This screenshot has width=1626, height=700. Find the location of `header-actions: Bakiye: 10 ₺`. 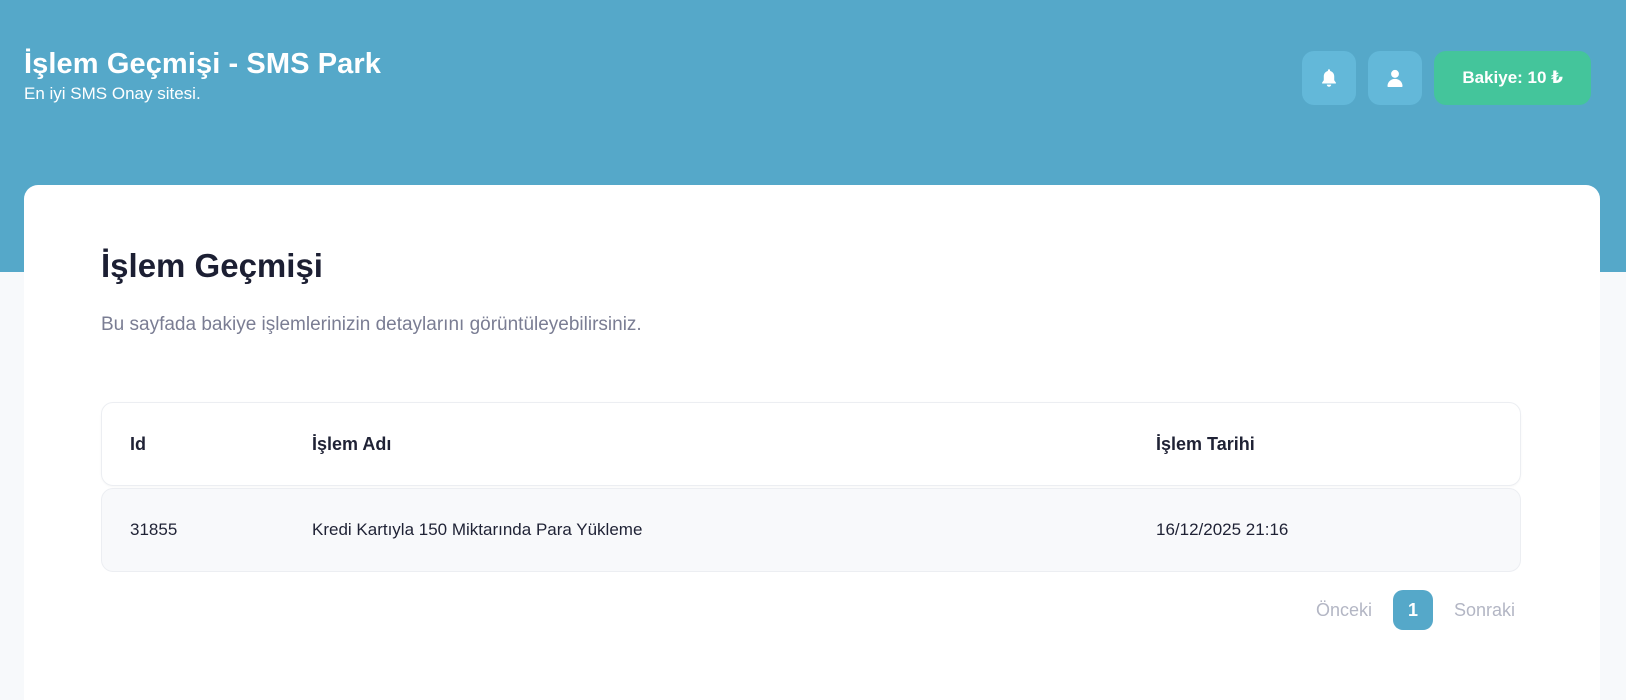

header-actions: Bakiye: 10 ₺ is located at coordinates (1446, 78).